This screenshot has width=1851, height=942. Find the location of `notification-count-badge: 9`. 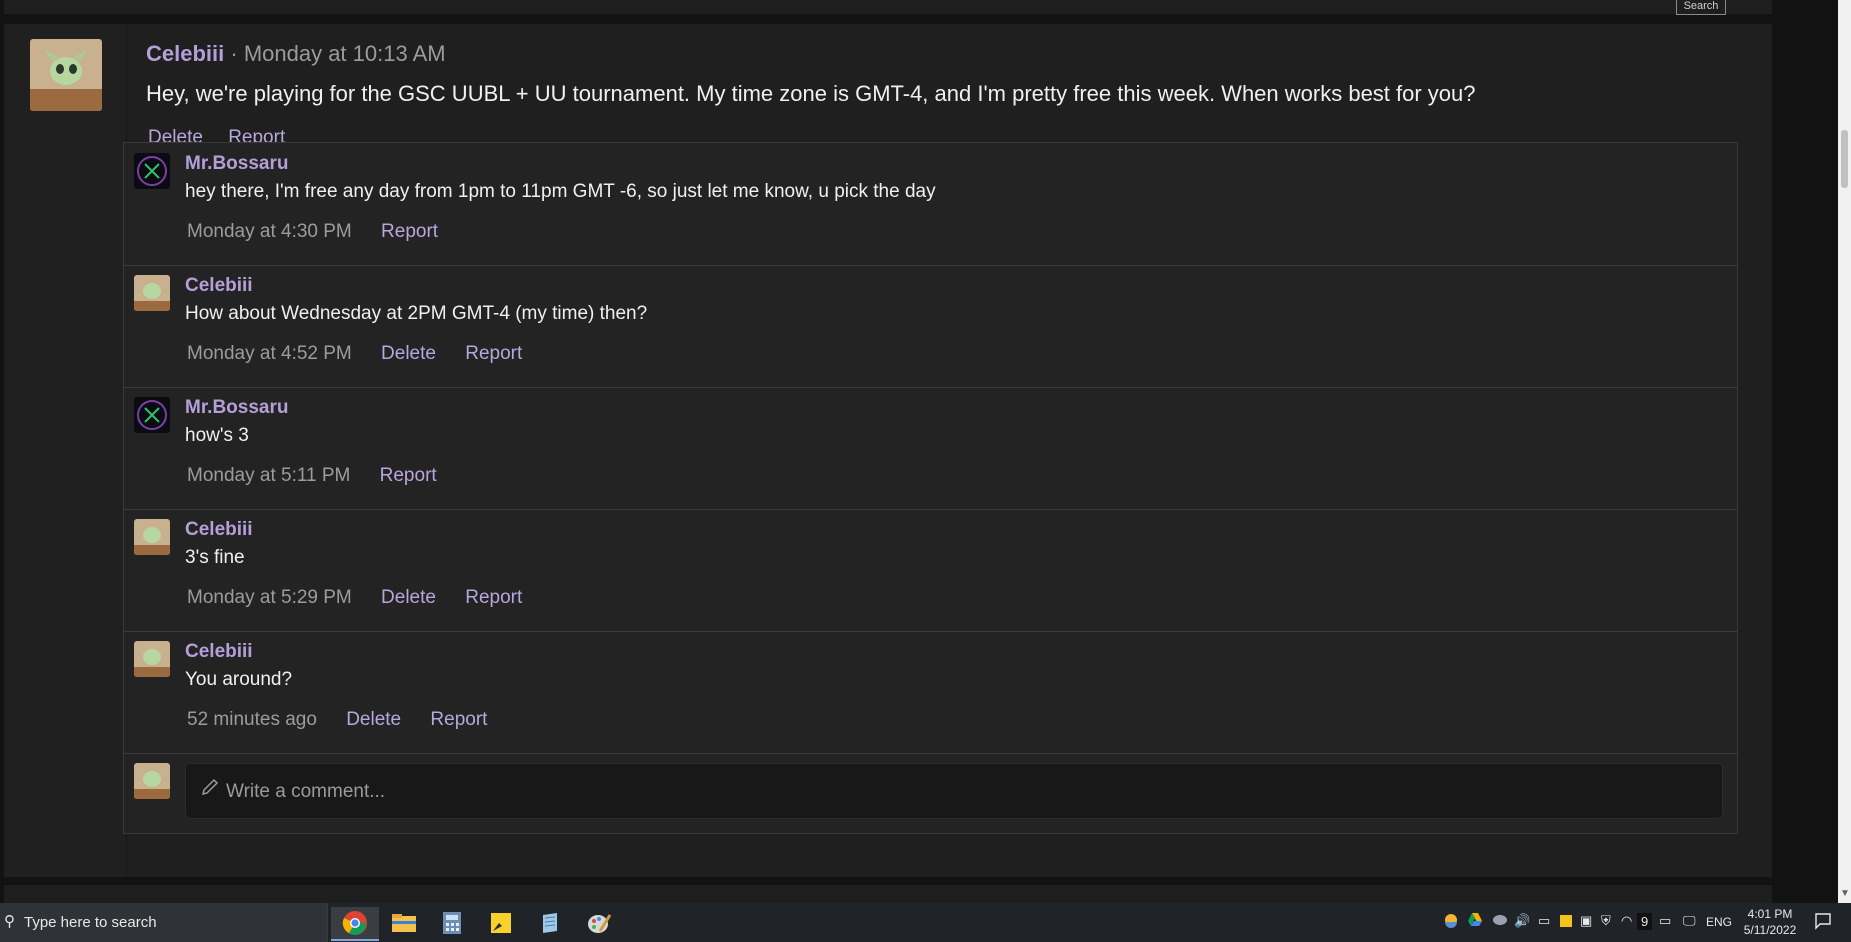

notification-count-badge: 9 is located at coordinates (1645, 921).